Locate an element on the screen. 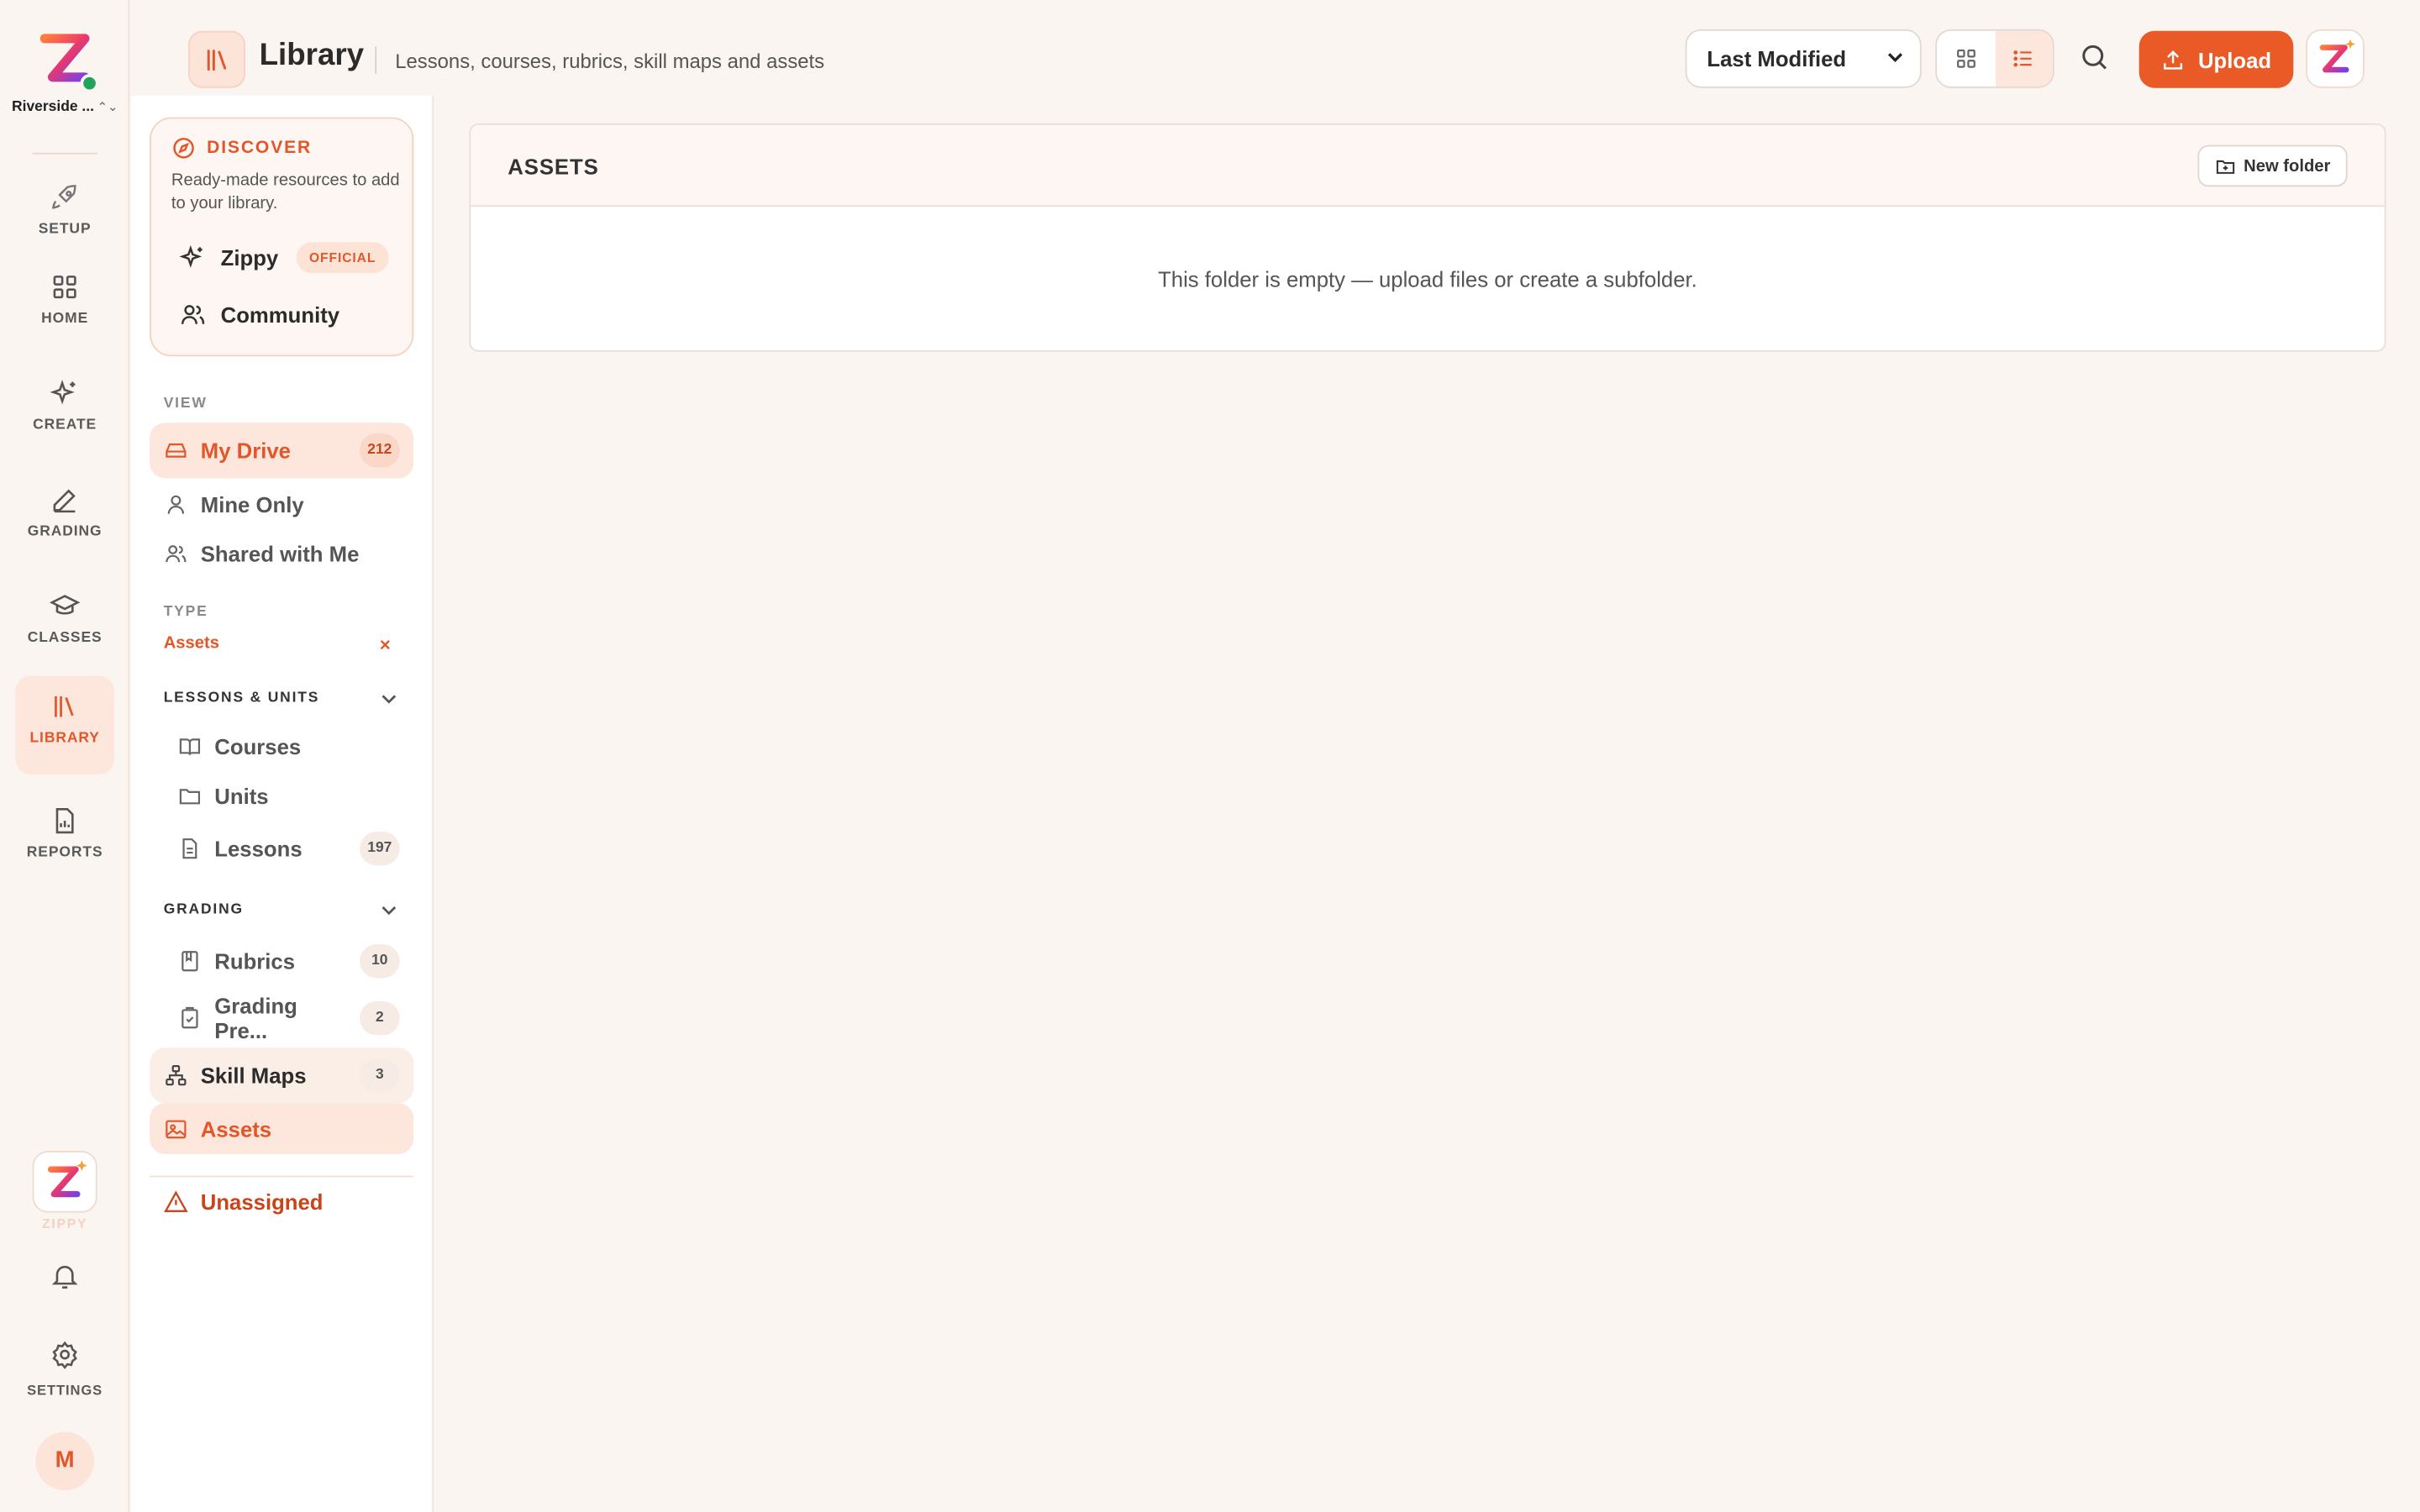 The image size is (2420, 1512). sparkles-icon is located at coordinates (191, 256).